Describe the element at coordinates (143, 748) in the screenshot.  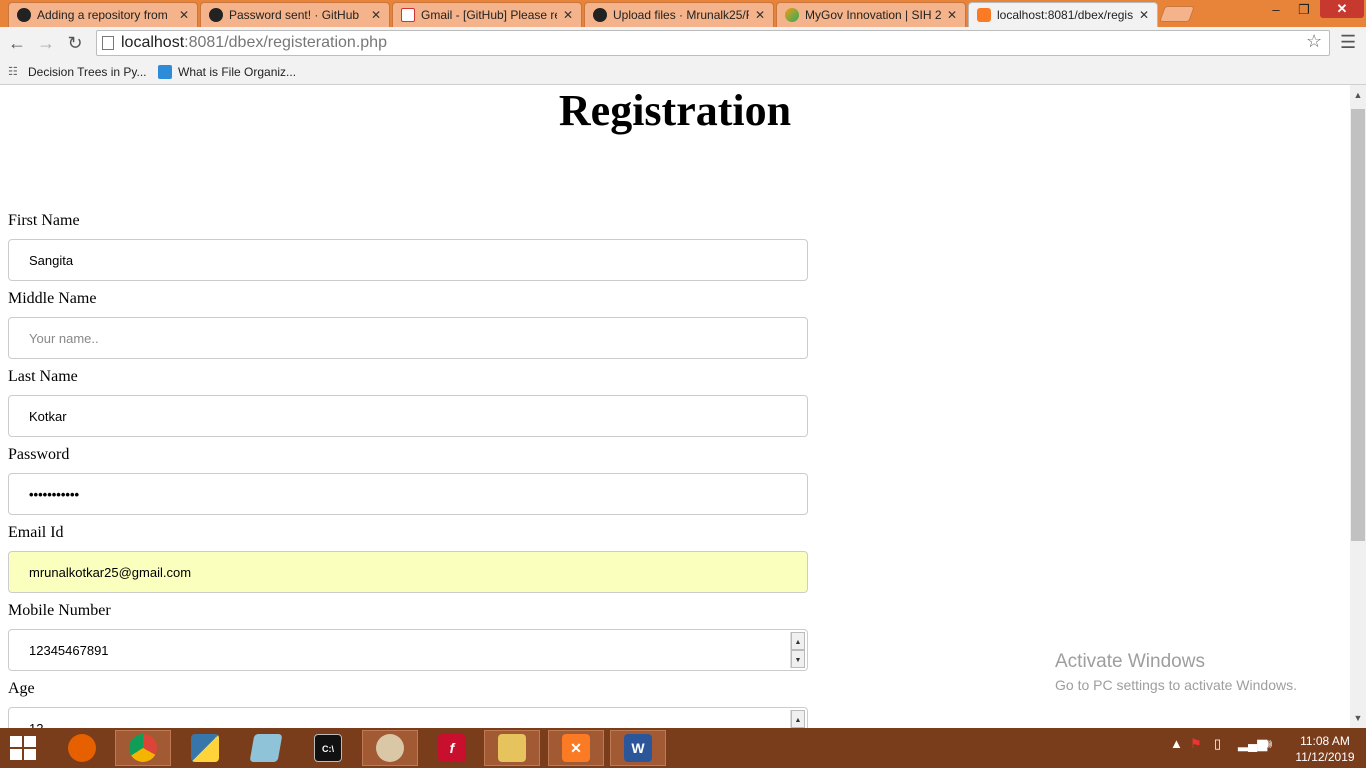
I see `chrome-icon` at that location.